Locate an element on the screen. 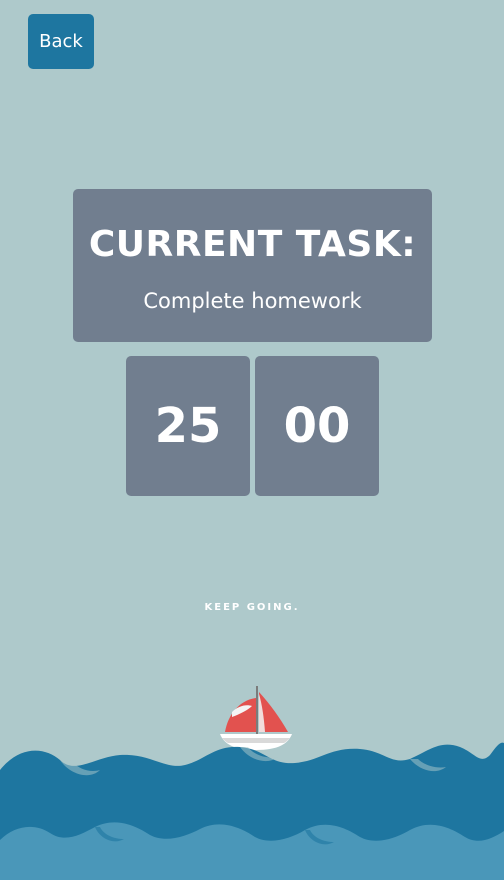 The width and height of the screenshot is (504, 880). timer-minutes: 25 is located at coordinates (188, 426).